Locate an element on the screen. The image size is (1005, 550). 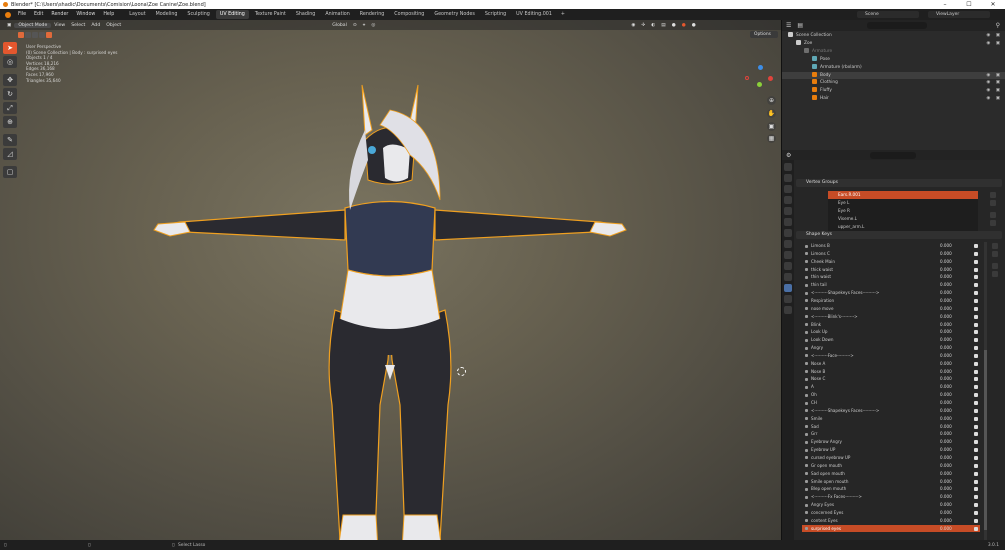
gizmo-neg-x-axis-icon is located at coordinates (747, 78).